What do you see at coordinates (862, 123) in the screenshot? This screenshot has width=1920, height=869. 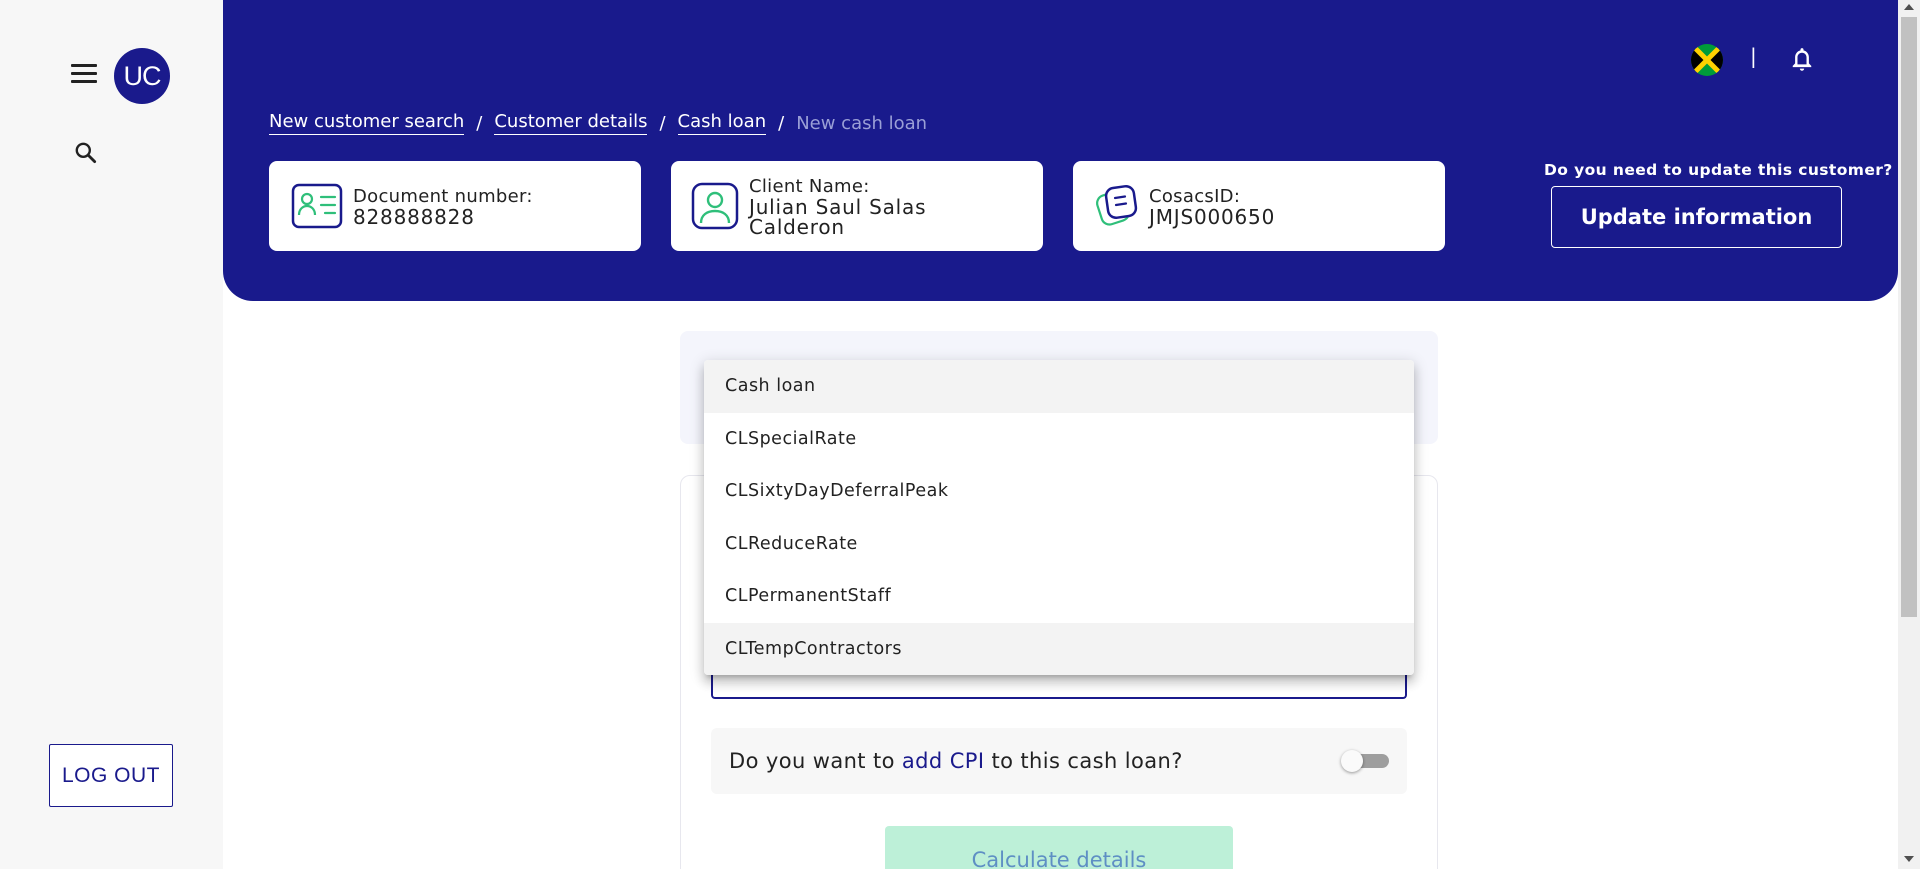 I see `breadcrumb-current: New cash loan` at bounding box center [862, 123].